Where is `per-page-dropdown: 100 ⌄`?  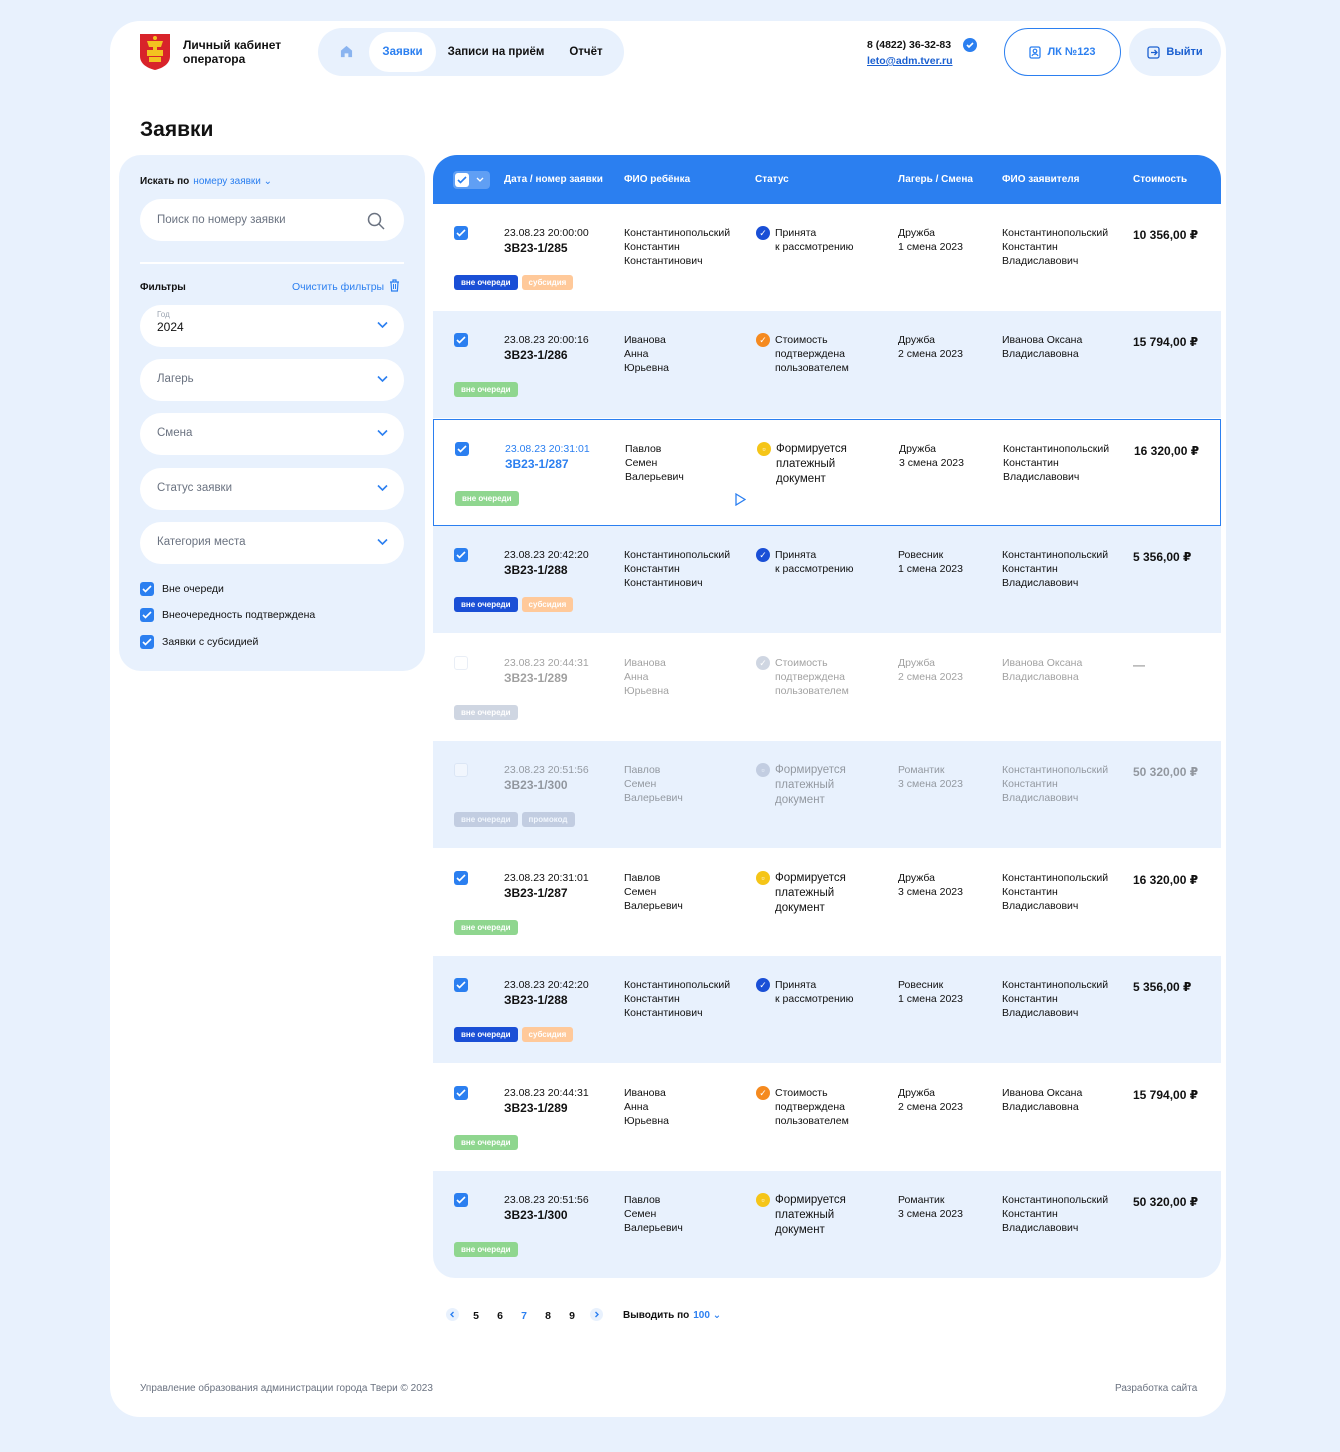
per-page-dropdown: 100 ⌄ is located at coordinates (707, 1315).